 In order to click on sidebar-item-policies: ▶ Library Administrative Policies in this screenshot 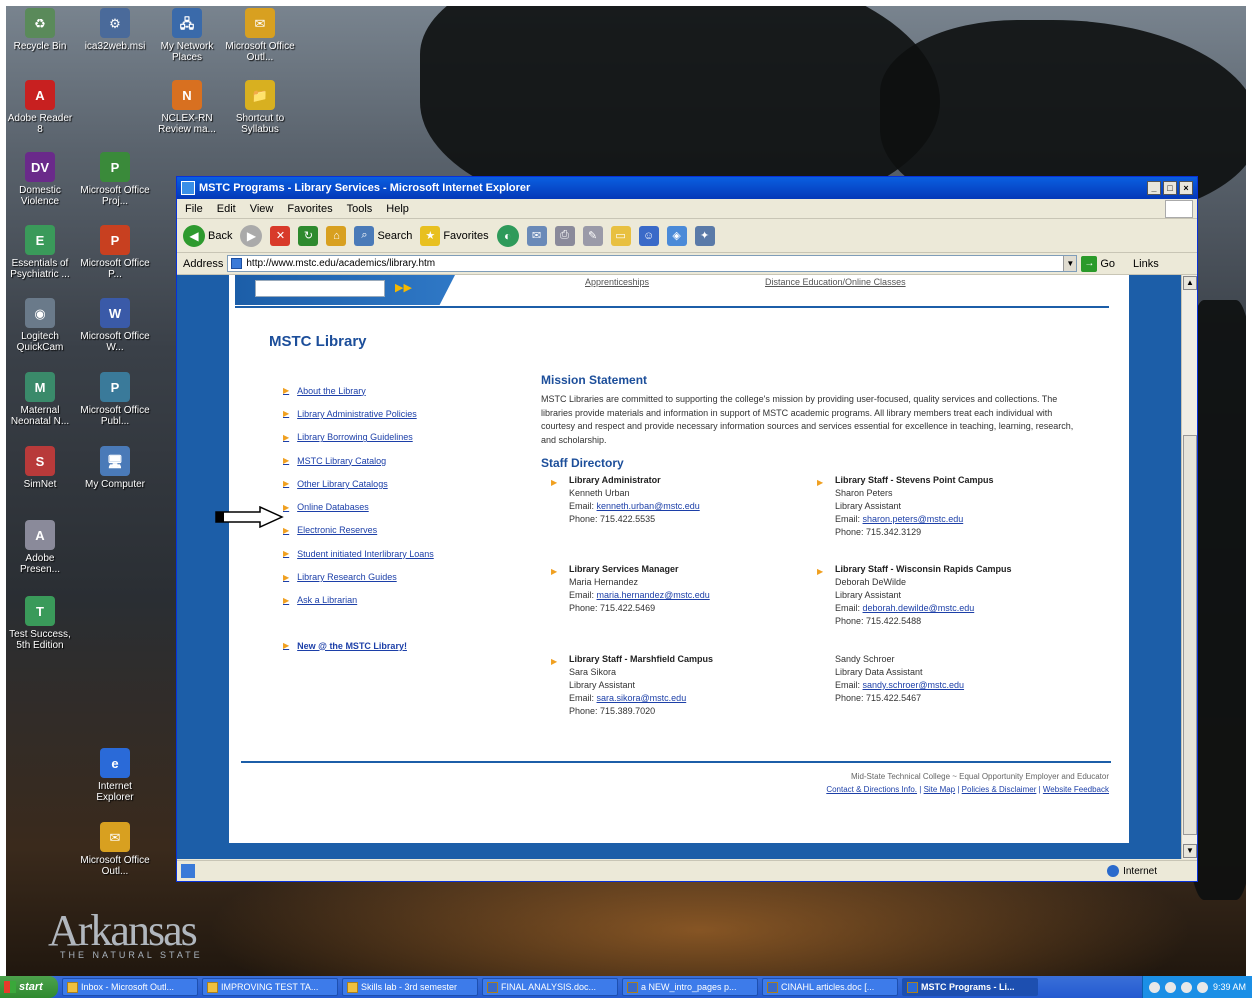, I will do `click(398, 413)`.